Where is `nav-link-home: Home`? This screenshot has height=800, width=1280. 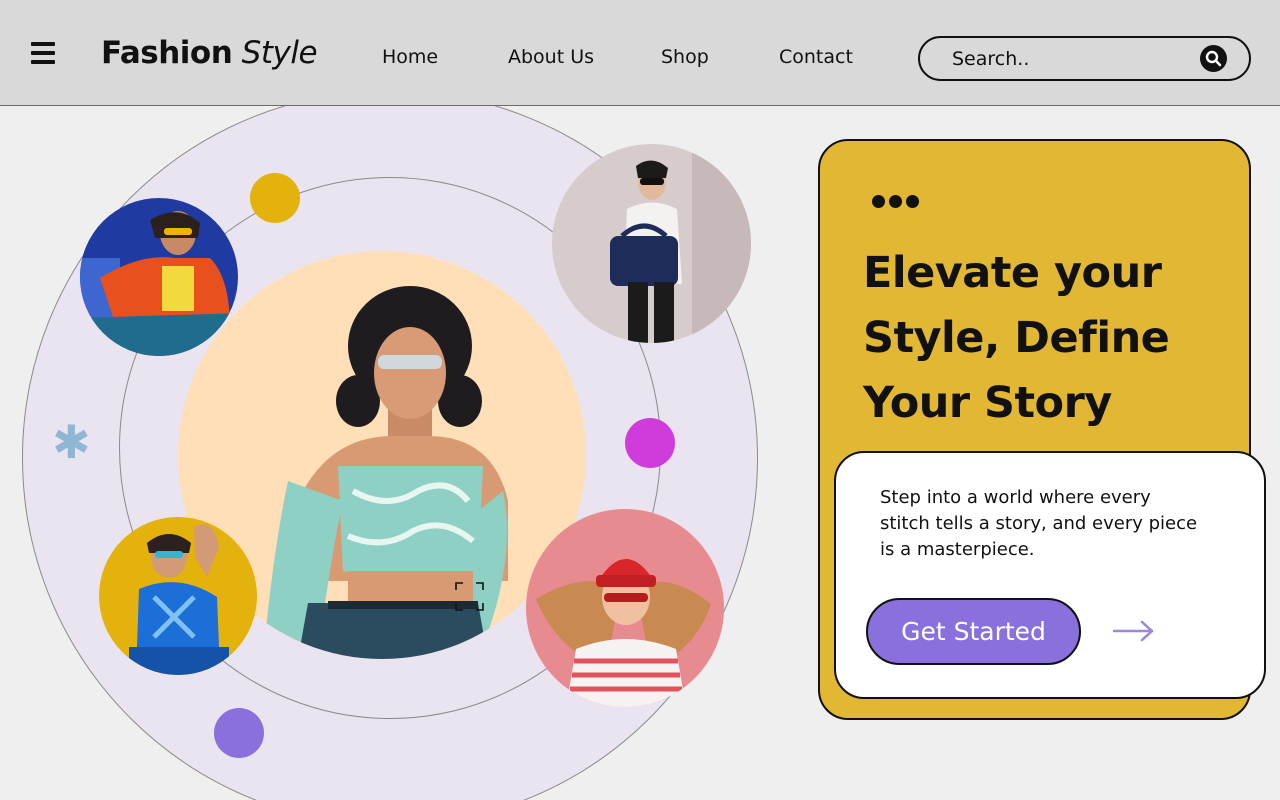
nav-link-home: Home is located at coordinates (410, 57).